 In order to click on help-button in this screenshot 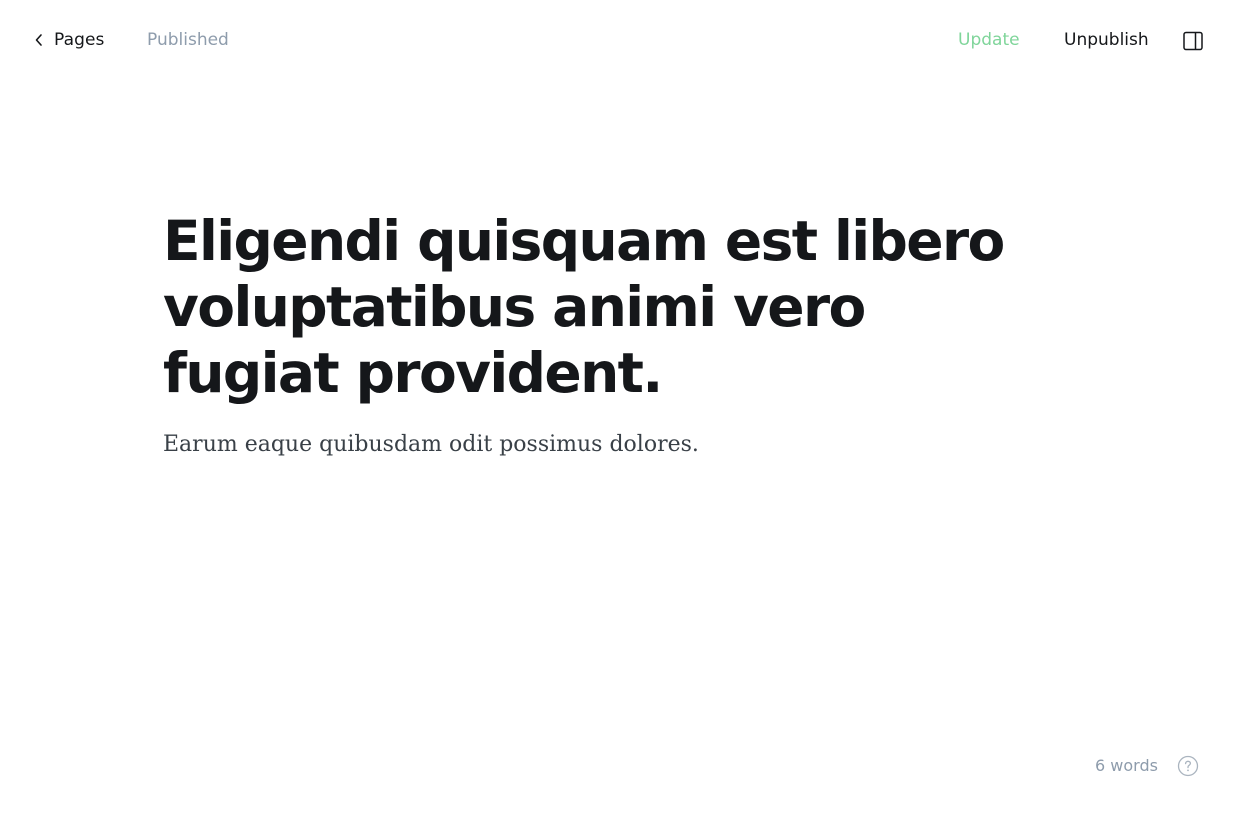, I will do `click(1188, 766)`.